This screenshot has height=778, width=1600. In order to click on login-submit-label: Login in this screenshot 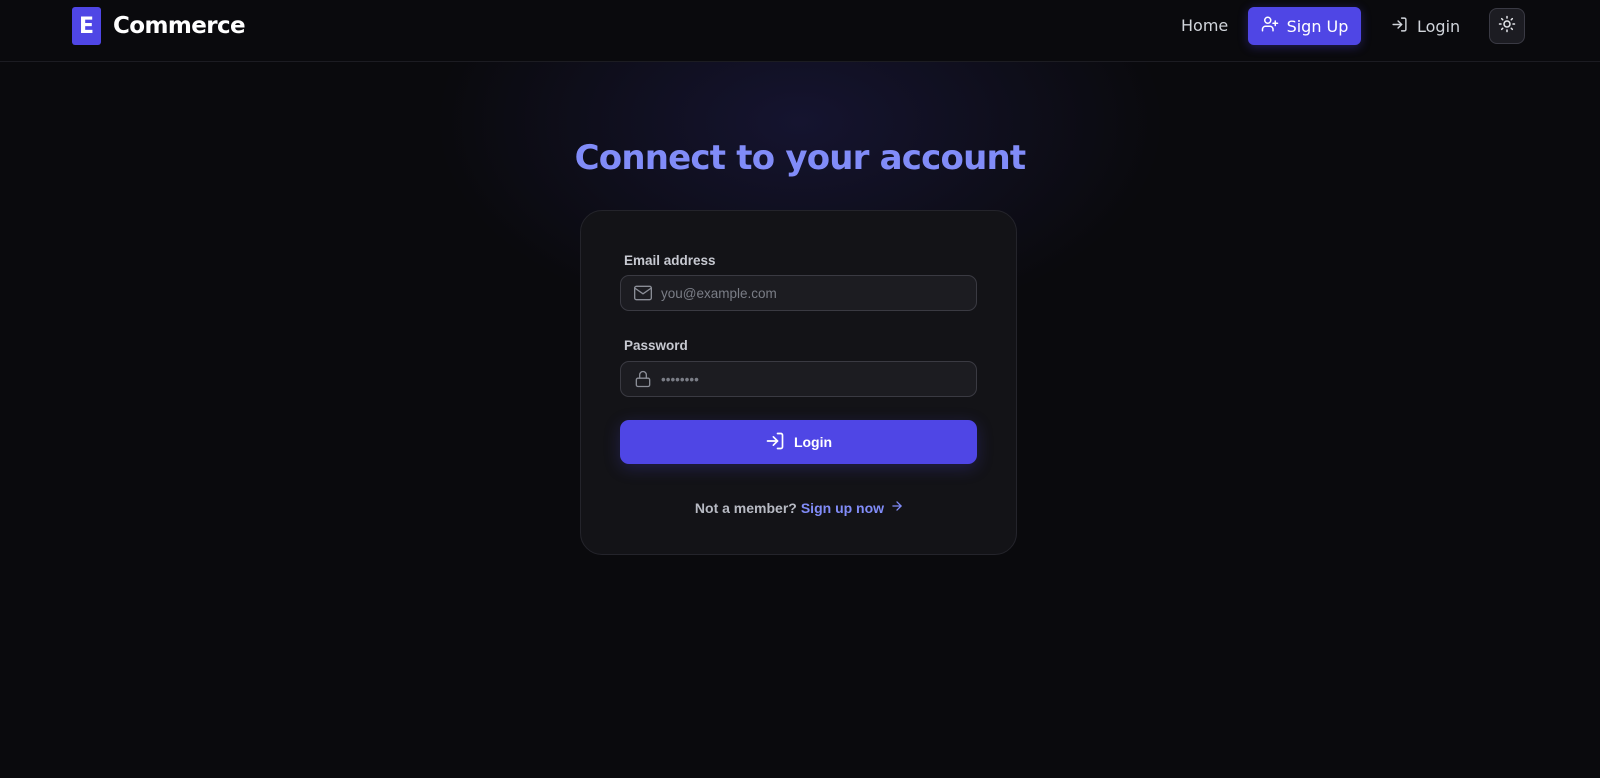, I will do `click(813, 442)`.